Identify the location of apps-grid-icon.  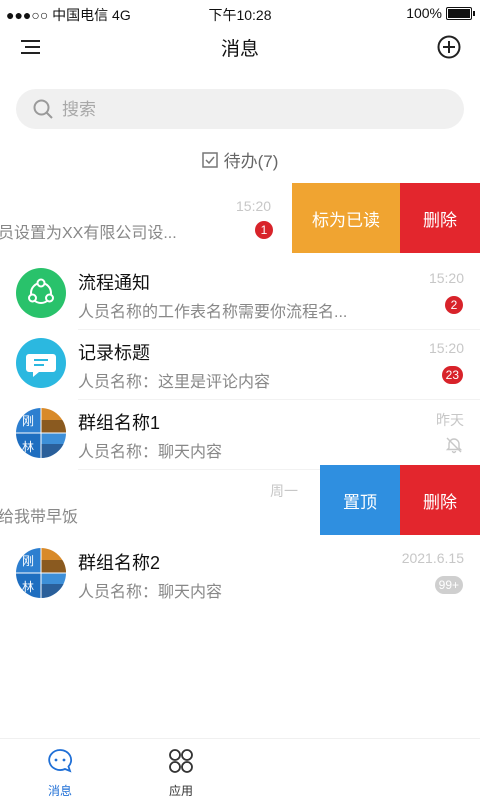
(181, 761).